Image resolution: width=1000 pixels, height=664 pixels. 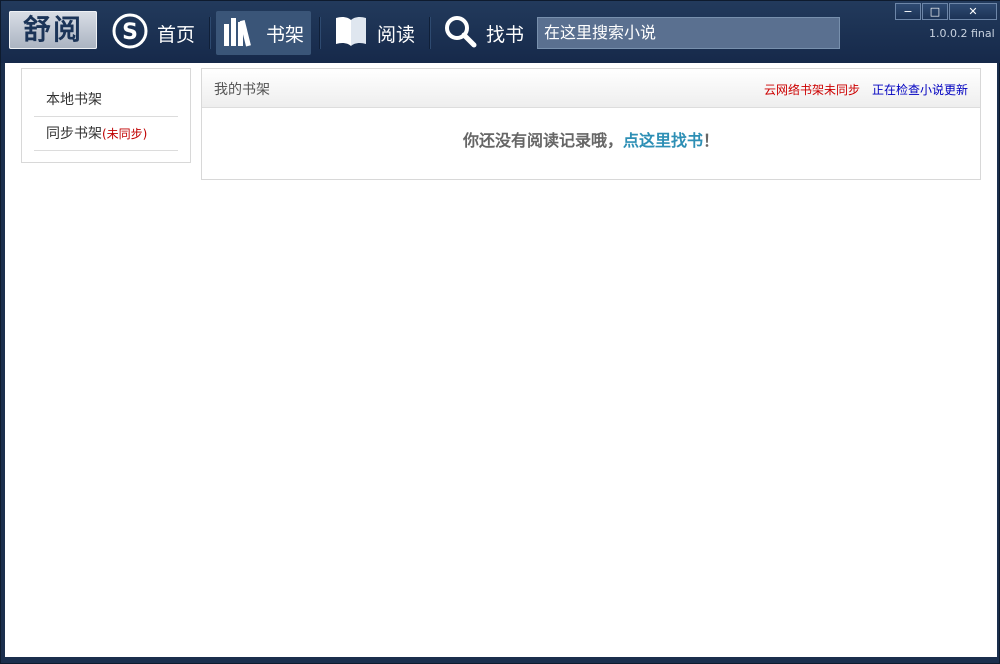 What do you see at coordinates (285, 34) in the screenshot?
I see `nav-shelf-label: 书架` at bounding box center [285, 34].